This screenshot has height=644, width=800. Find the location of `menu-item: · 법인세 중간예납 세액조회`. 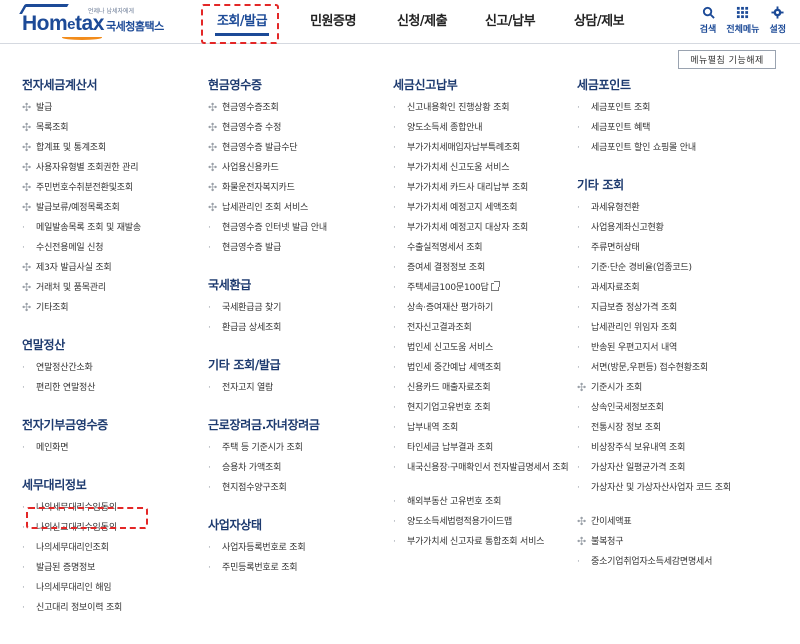

menu-item: · 법인세 중간예납 세액조회 is located at coordinates (483, 372).